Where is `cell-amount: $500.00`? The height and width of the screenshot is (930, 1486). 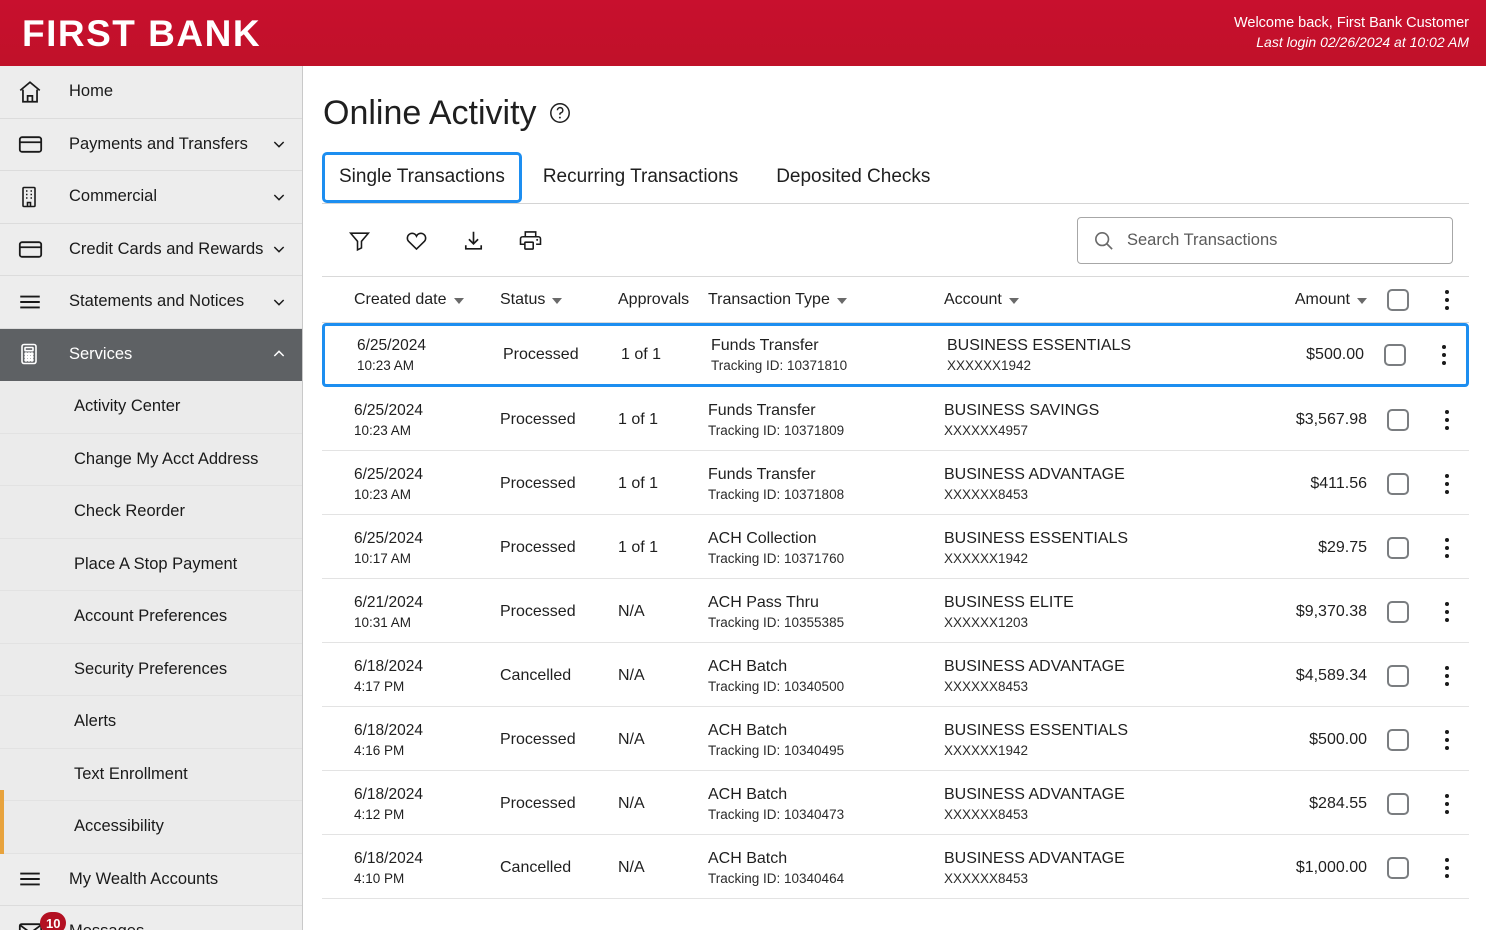 cell-amount: $500.00 is located at coordinates (1307, 355).